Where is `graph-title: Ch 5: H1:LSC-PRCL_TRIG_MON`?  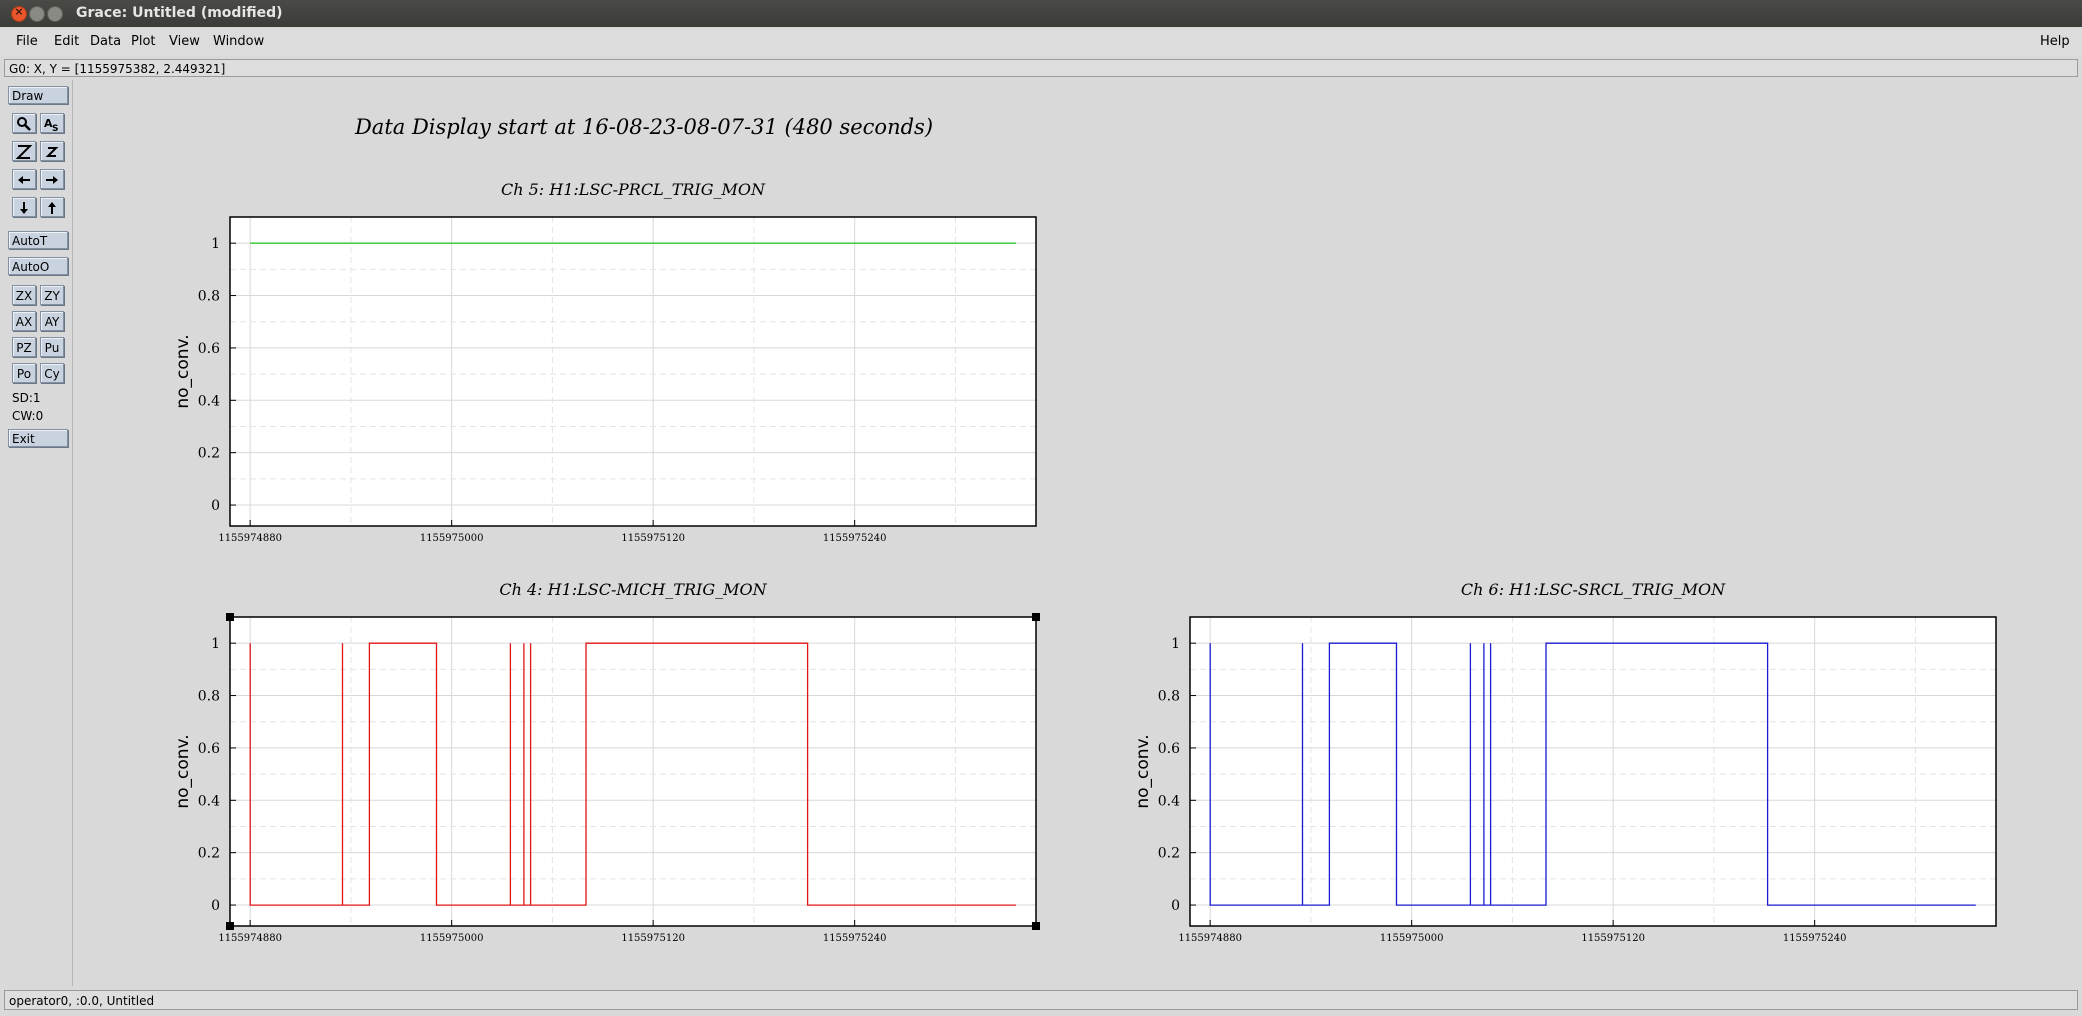 graph-title: Ch 5: H1:LSC-PRCL_TRIG_MON is located at coordinates (633, 189).